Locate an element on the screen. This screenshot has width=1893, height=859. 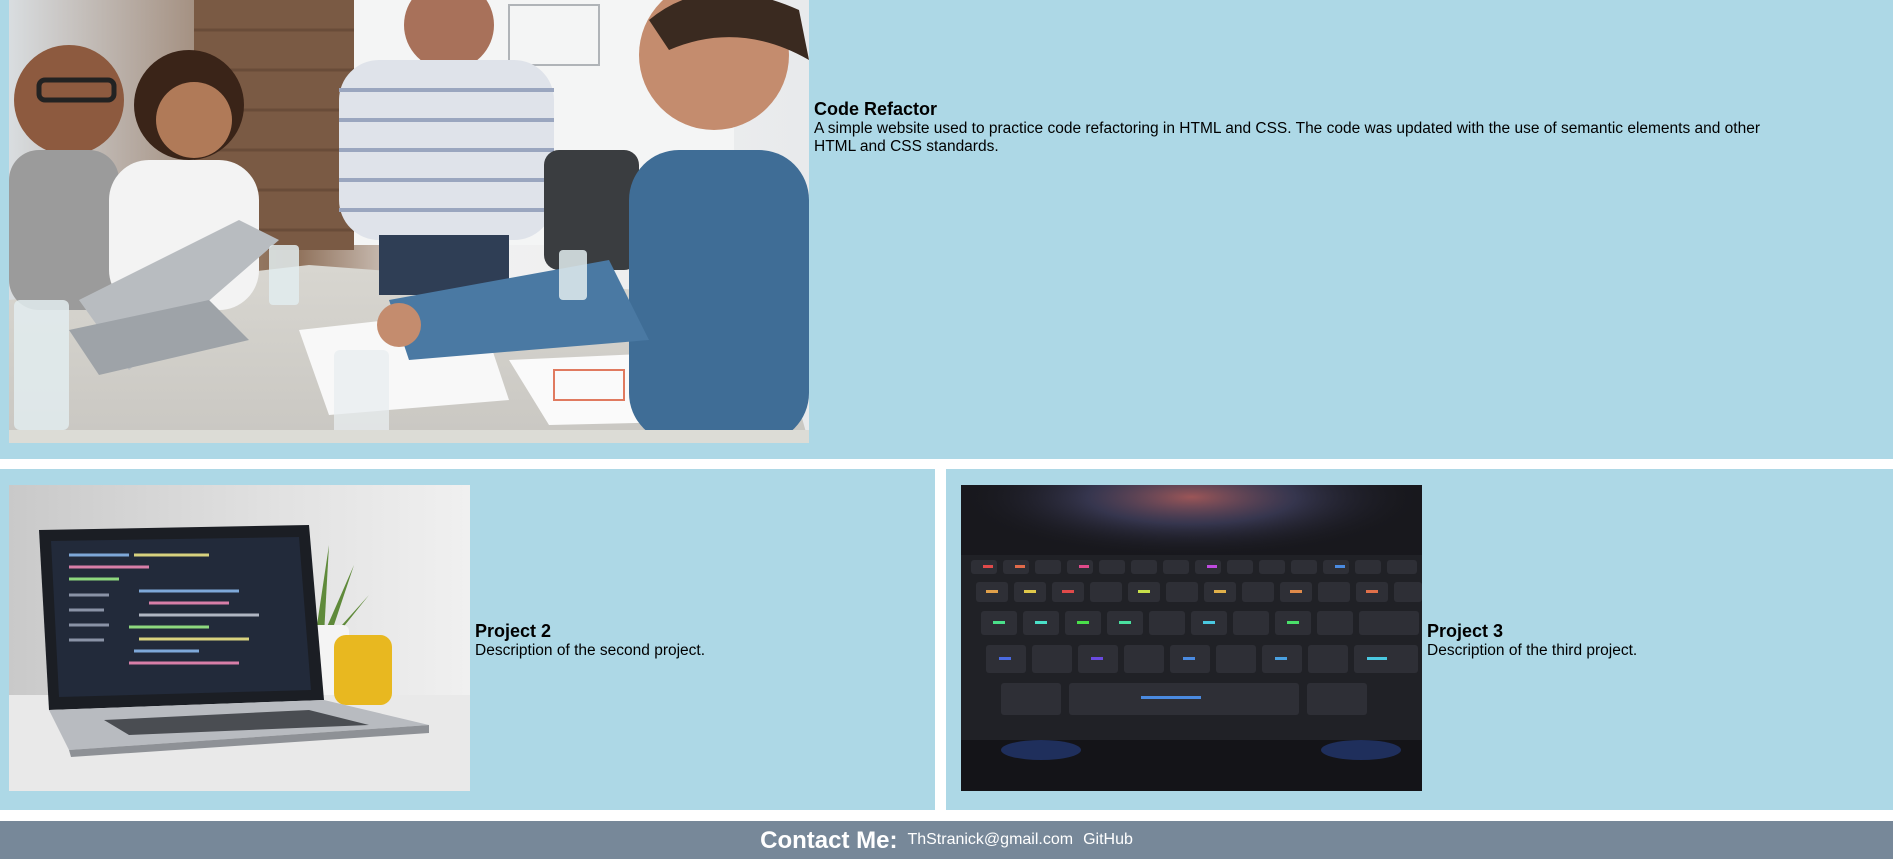
project-description: Description of the second project. is located at coordinates (590, 650).